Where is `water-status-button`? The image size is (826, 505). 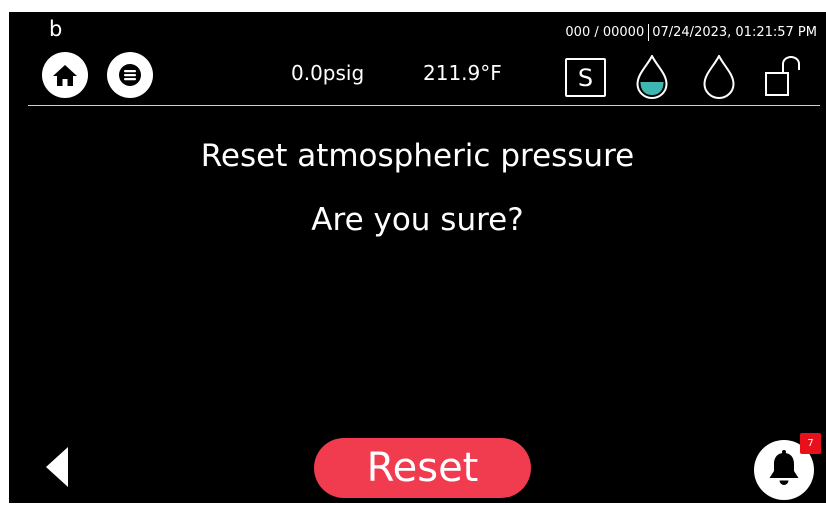
water-status-button is located at coordinates (719, 78).